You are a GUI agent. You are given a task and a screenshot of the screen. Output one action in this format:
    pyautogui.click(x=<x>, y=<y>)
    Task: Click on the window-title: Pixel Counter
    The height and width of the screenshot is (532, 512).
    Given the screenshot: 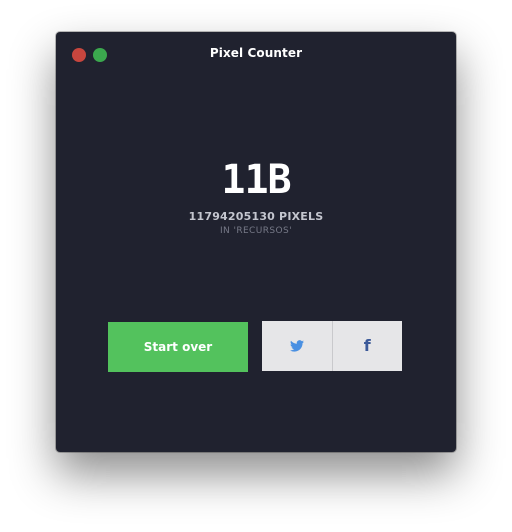 What is the action you would take?
    pyautogui.click(x=256, y=53)
    